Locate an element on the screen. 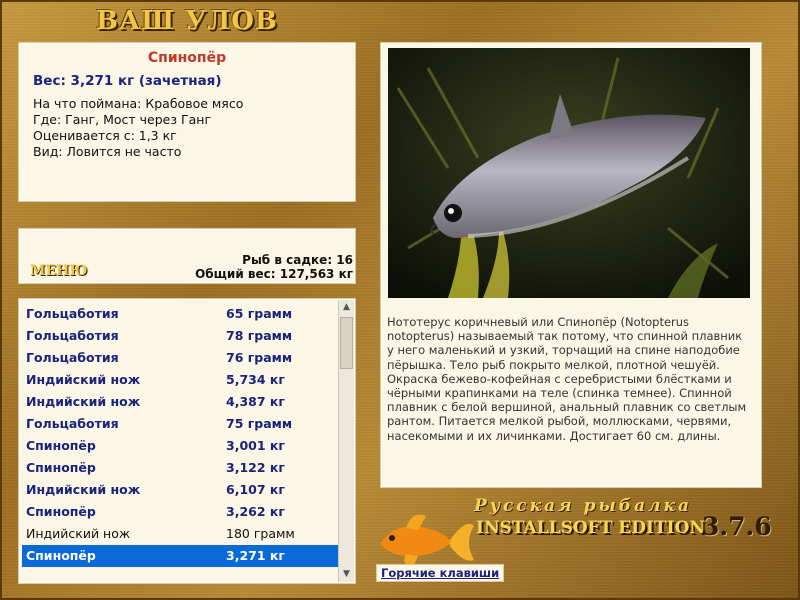 This screenshot has width=800, height=600. bait-text: На что поймана: Крабовое мясо is located at coordinates (138, 103).